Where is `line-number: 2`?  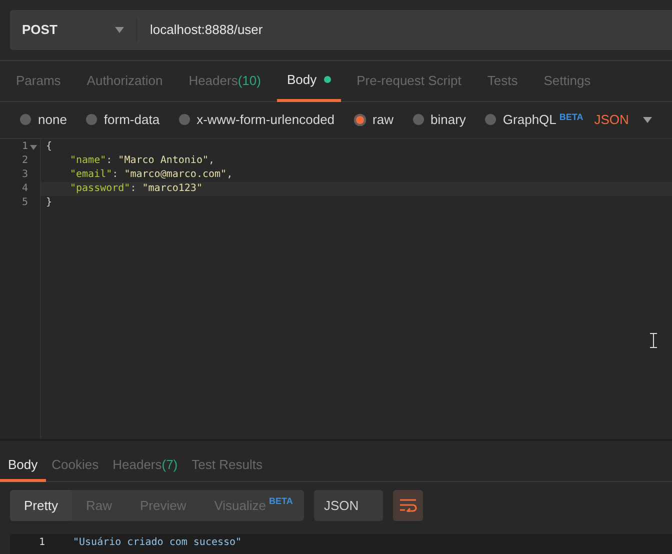 line-number: 2 is located at coordinates (25, 160).